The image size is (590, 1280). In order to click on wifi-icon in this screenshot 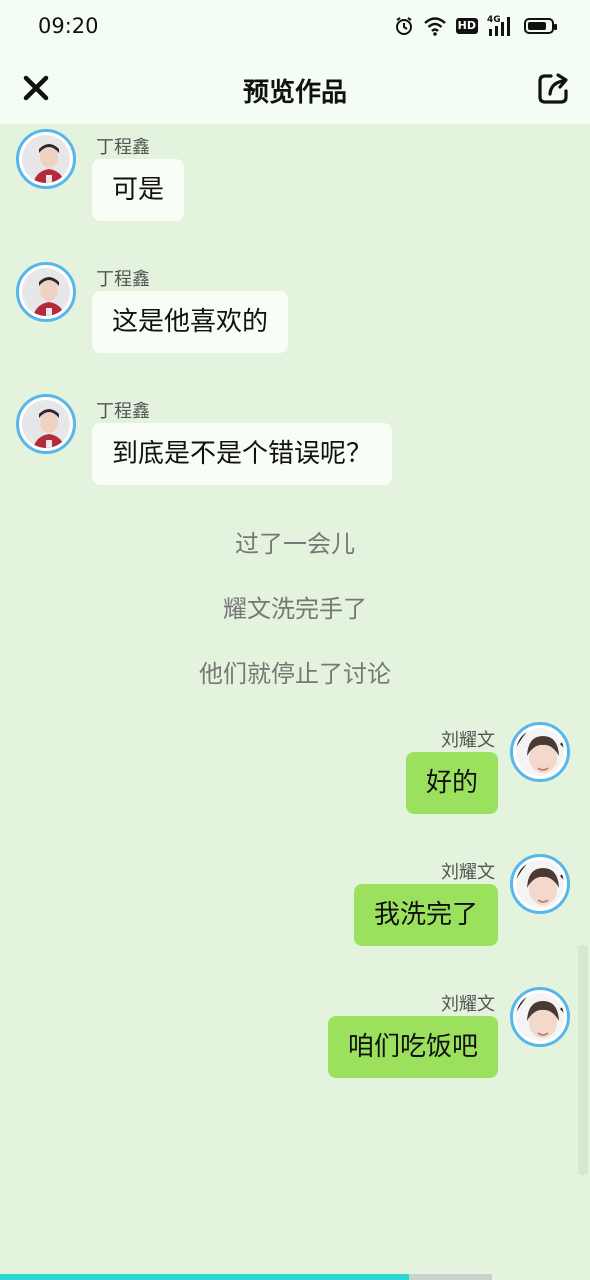, I will do `click(434, 26)`.